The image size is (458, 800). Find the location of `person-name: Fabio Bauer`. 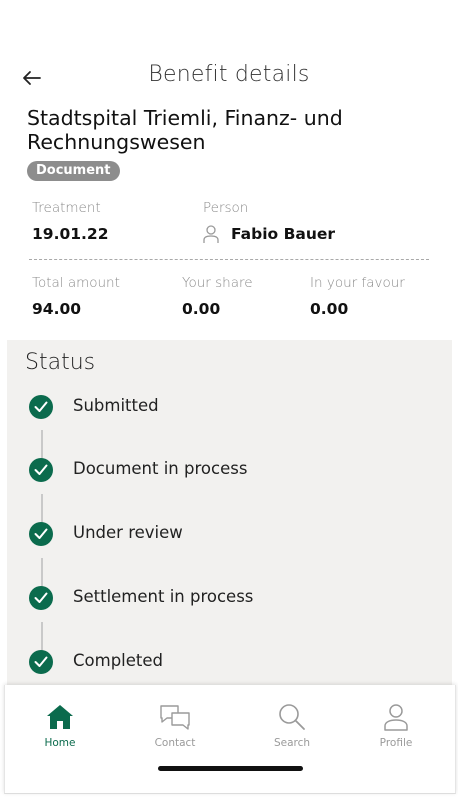

person-name: Fabio Bauer is located at coordinates (283, 234).